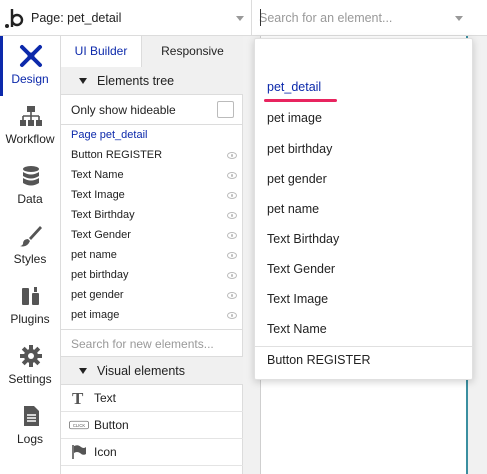 The height and width of the screenshot is (474, 487). What do you see at coordinates (152, 176) in the screenshot?
I see `tree-item: Text Name` at bounding box center [152, 176].